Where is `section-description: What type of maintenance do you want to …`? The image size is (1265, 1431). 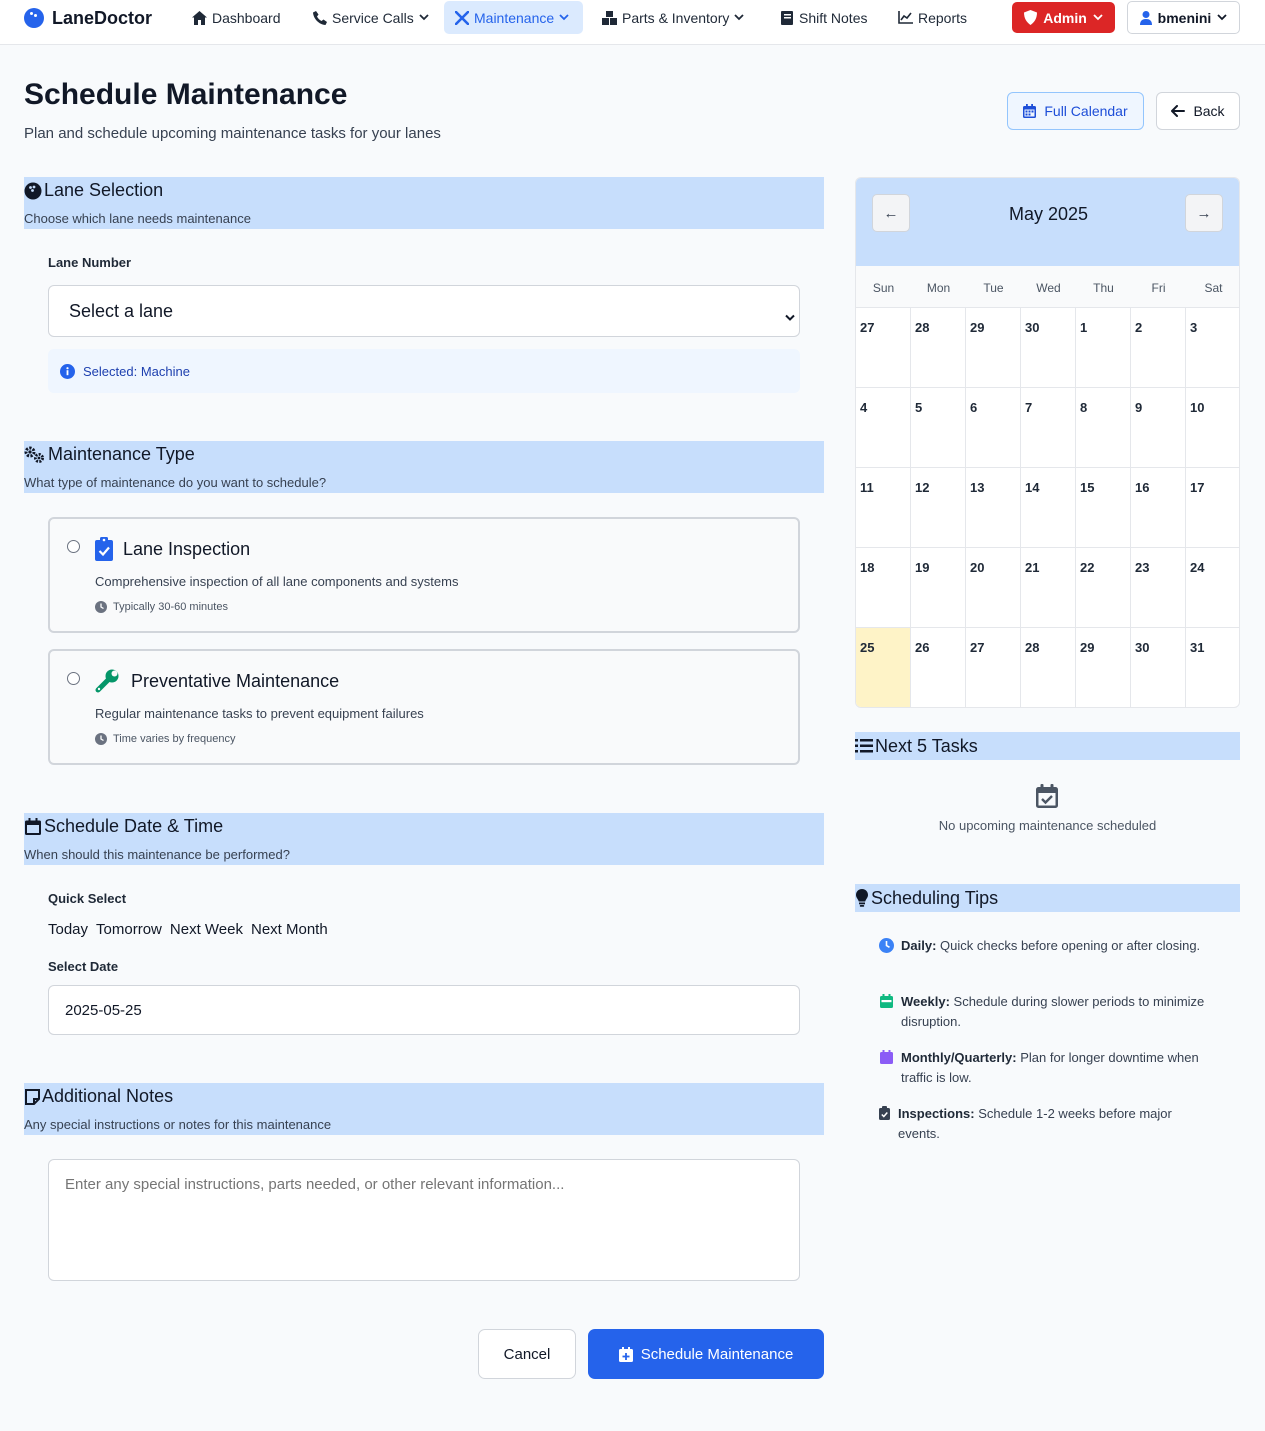
section-description: What type of maintenance do you want to … is located at coordinates (175, 482).